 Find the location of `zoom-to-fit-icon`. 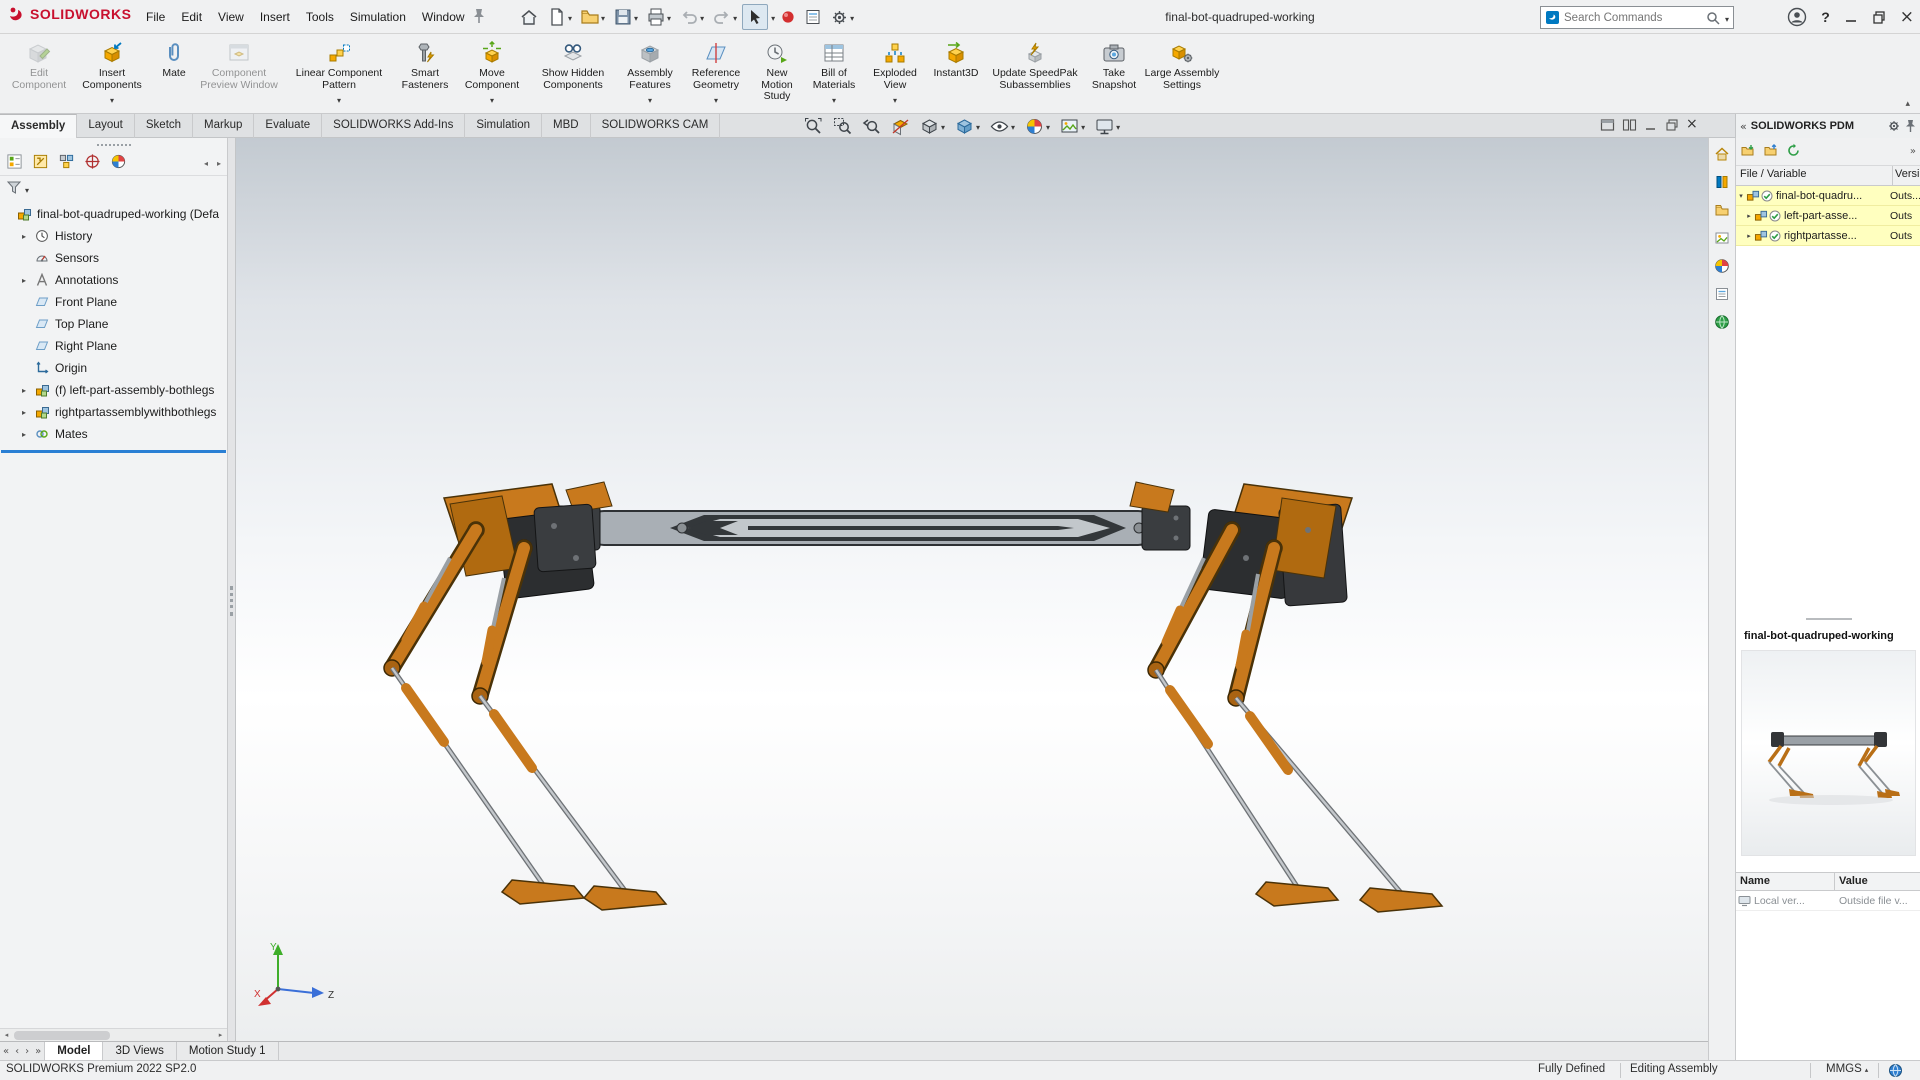

zoom-to-fit-icon is located at coordinates (813, 126).